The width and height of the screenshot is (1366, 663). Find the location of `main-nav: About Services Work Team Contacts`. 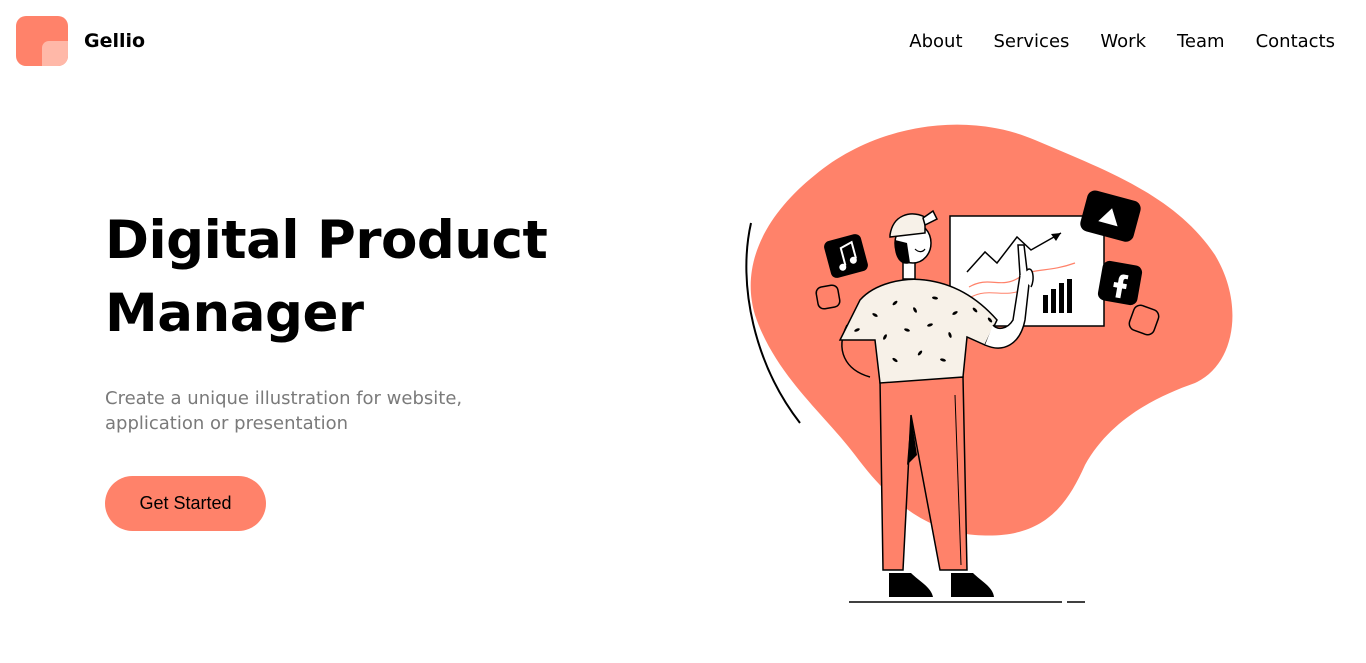

main-nav: About Services Work Team Contacts is located at coordinates (1106, 42).